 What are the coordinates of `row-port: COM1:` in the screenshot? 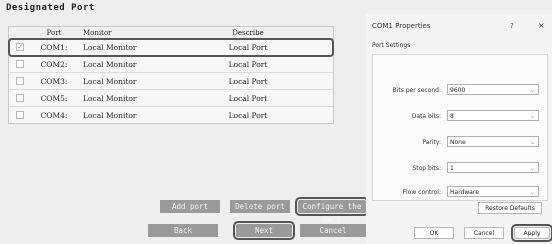 It's located at (54, 47).